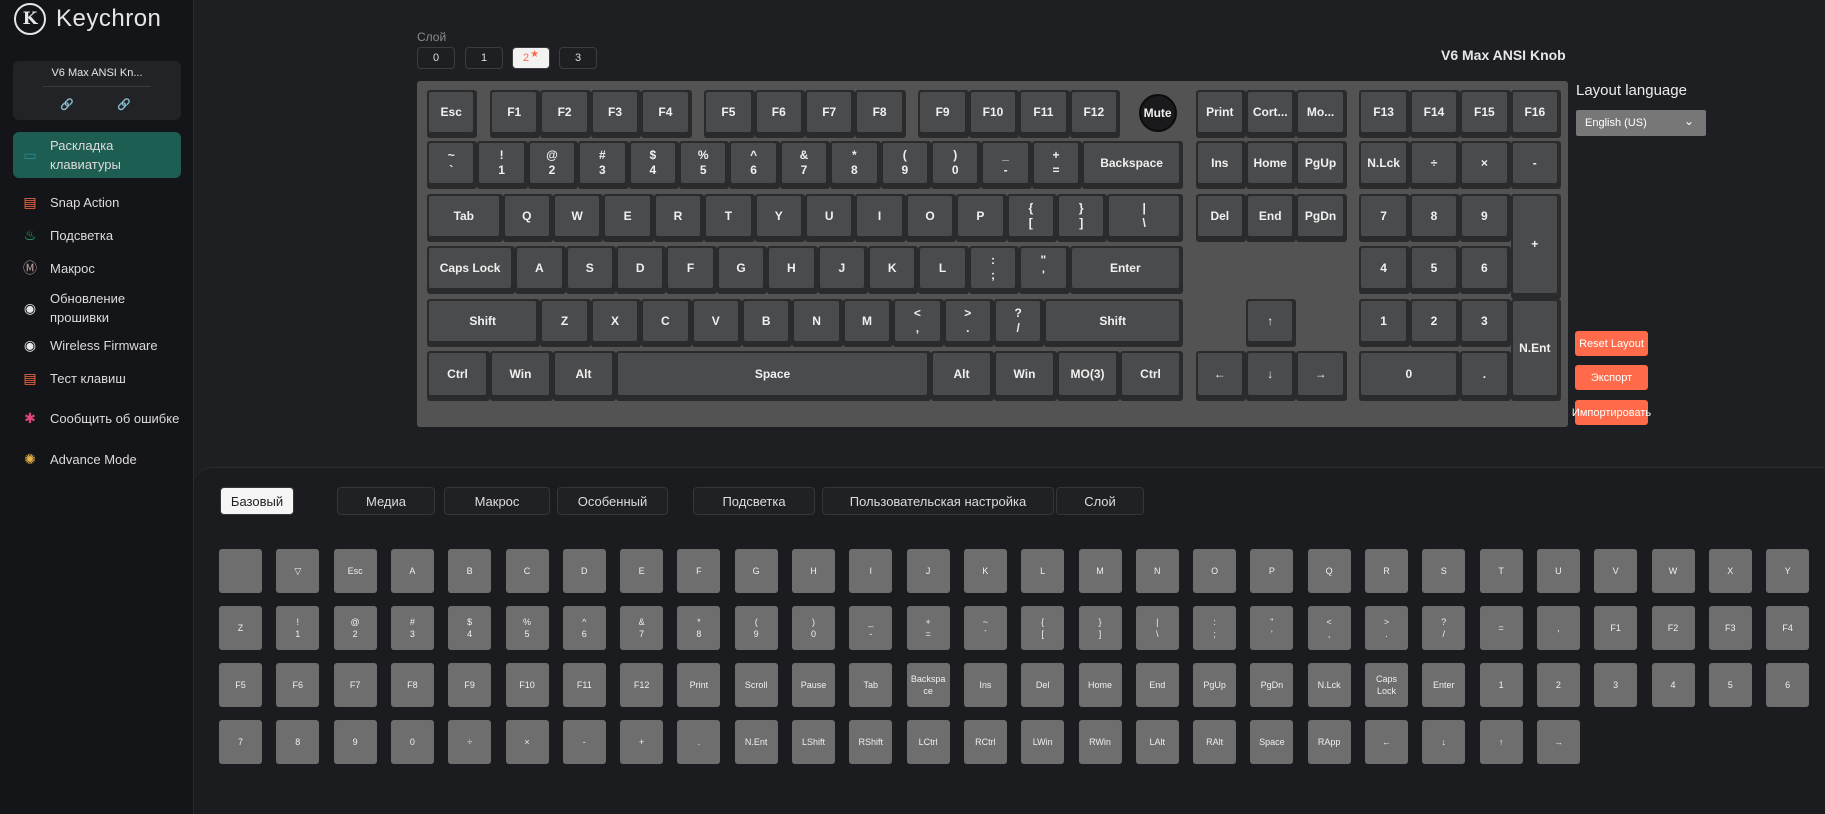 Image resolution: width=1825 pixels, height=814 pixels. I want to click on keycode-key: Home, so click(1100, 685).